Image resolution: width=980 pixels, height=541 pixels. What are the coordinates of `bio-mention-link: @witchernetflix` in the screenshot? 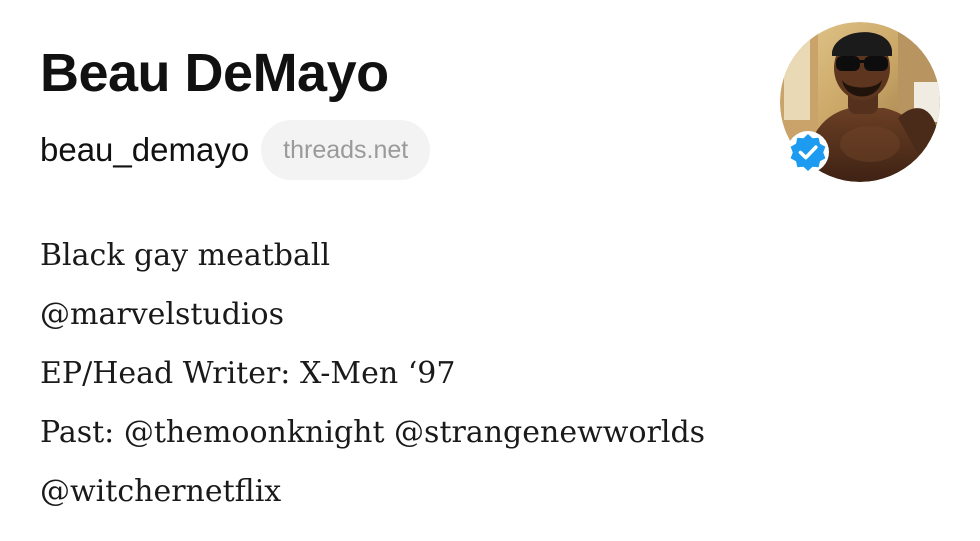 It's located at (372, 491).